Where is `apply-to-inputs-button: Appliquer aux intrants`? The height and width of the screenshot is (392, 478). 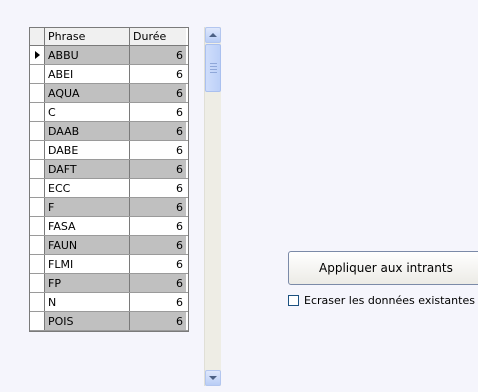 apply-to-inputs-button: Appliquer aux intrants is located at coordinates (383, 268).